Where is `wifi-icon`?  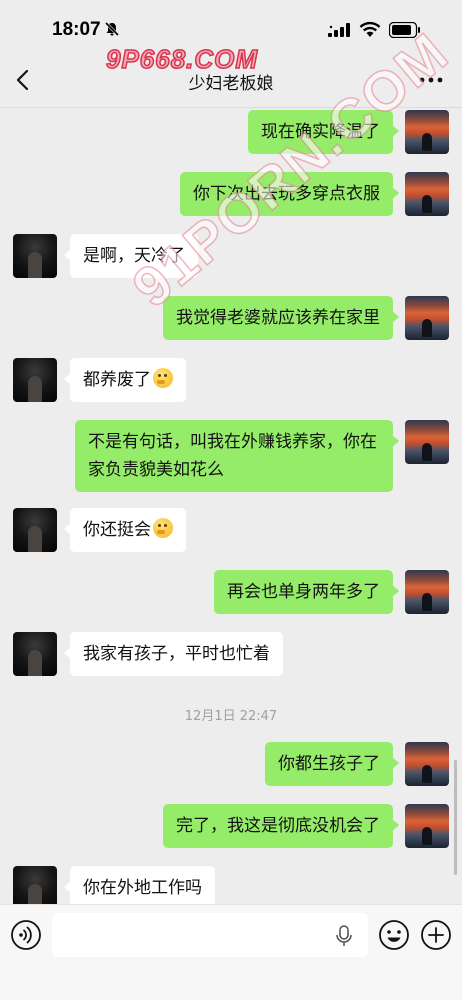 wifi-icon is located at coordinates (370, 29).